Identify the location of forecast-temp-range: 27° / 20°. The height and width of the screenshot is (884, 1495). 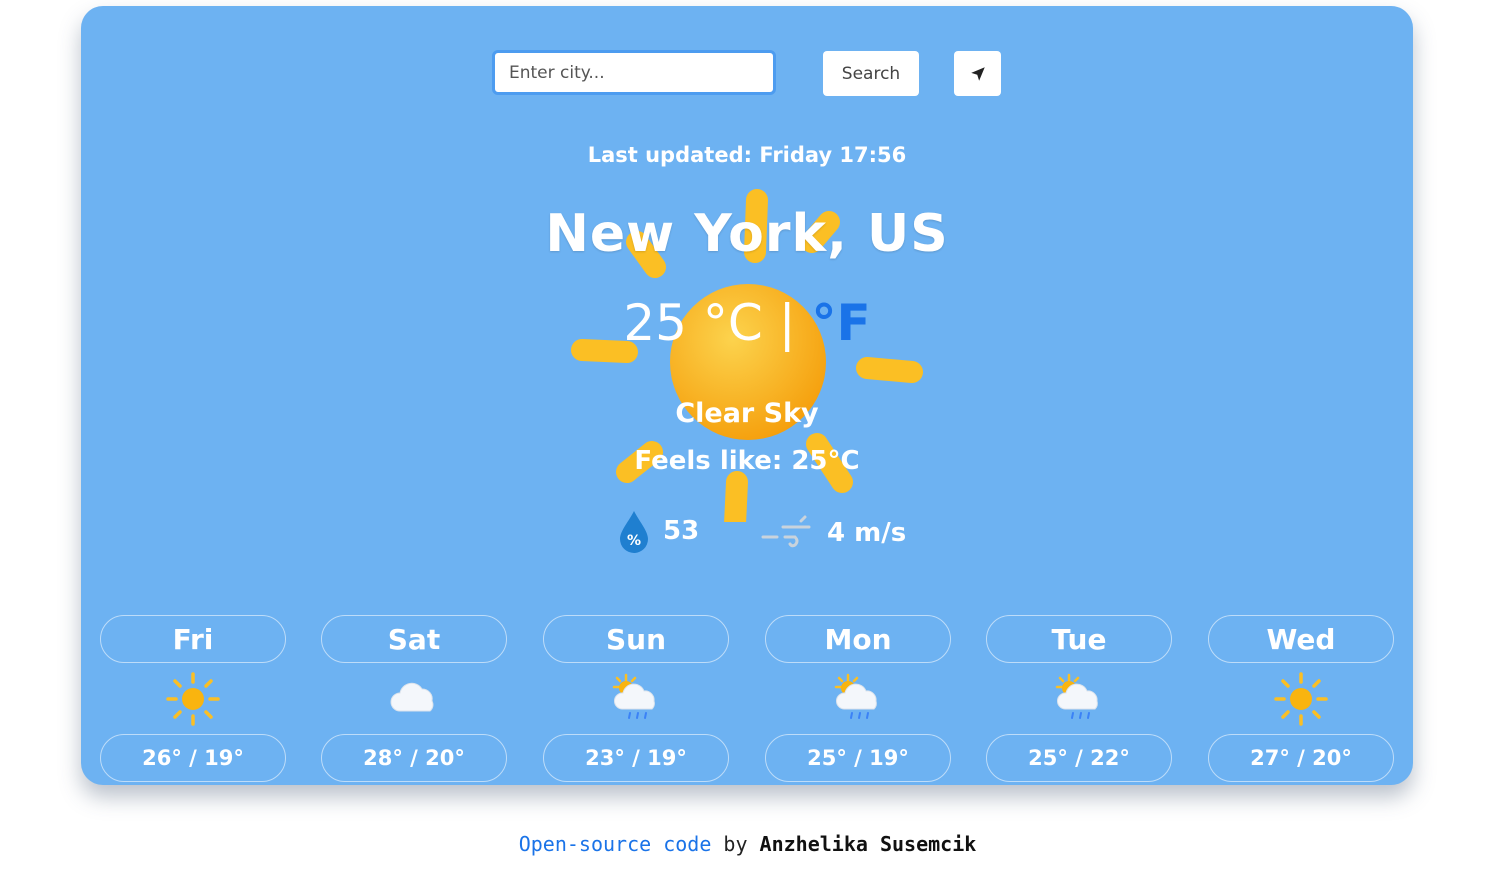
(1301, 758).